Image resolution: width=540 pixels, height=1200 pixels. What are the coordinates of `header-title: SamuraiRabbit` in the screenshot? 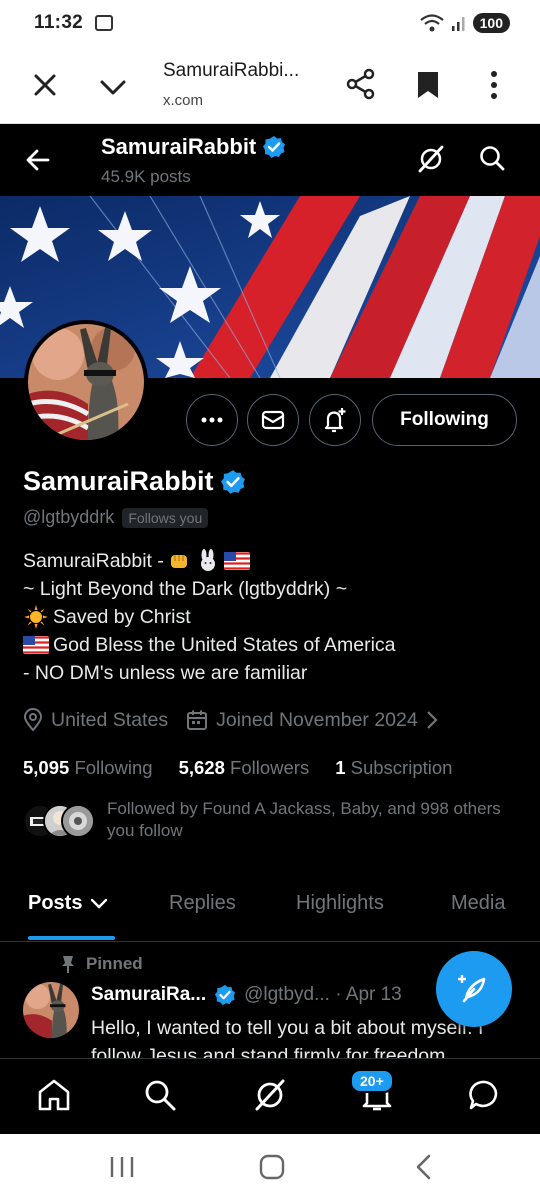 It's located at (193, 147).